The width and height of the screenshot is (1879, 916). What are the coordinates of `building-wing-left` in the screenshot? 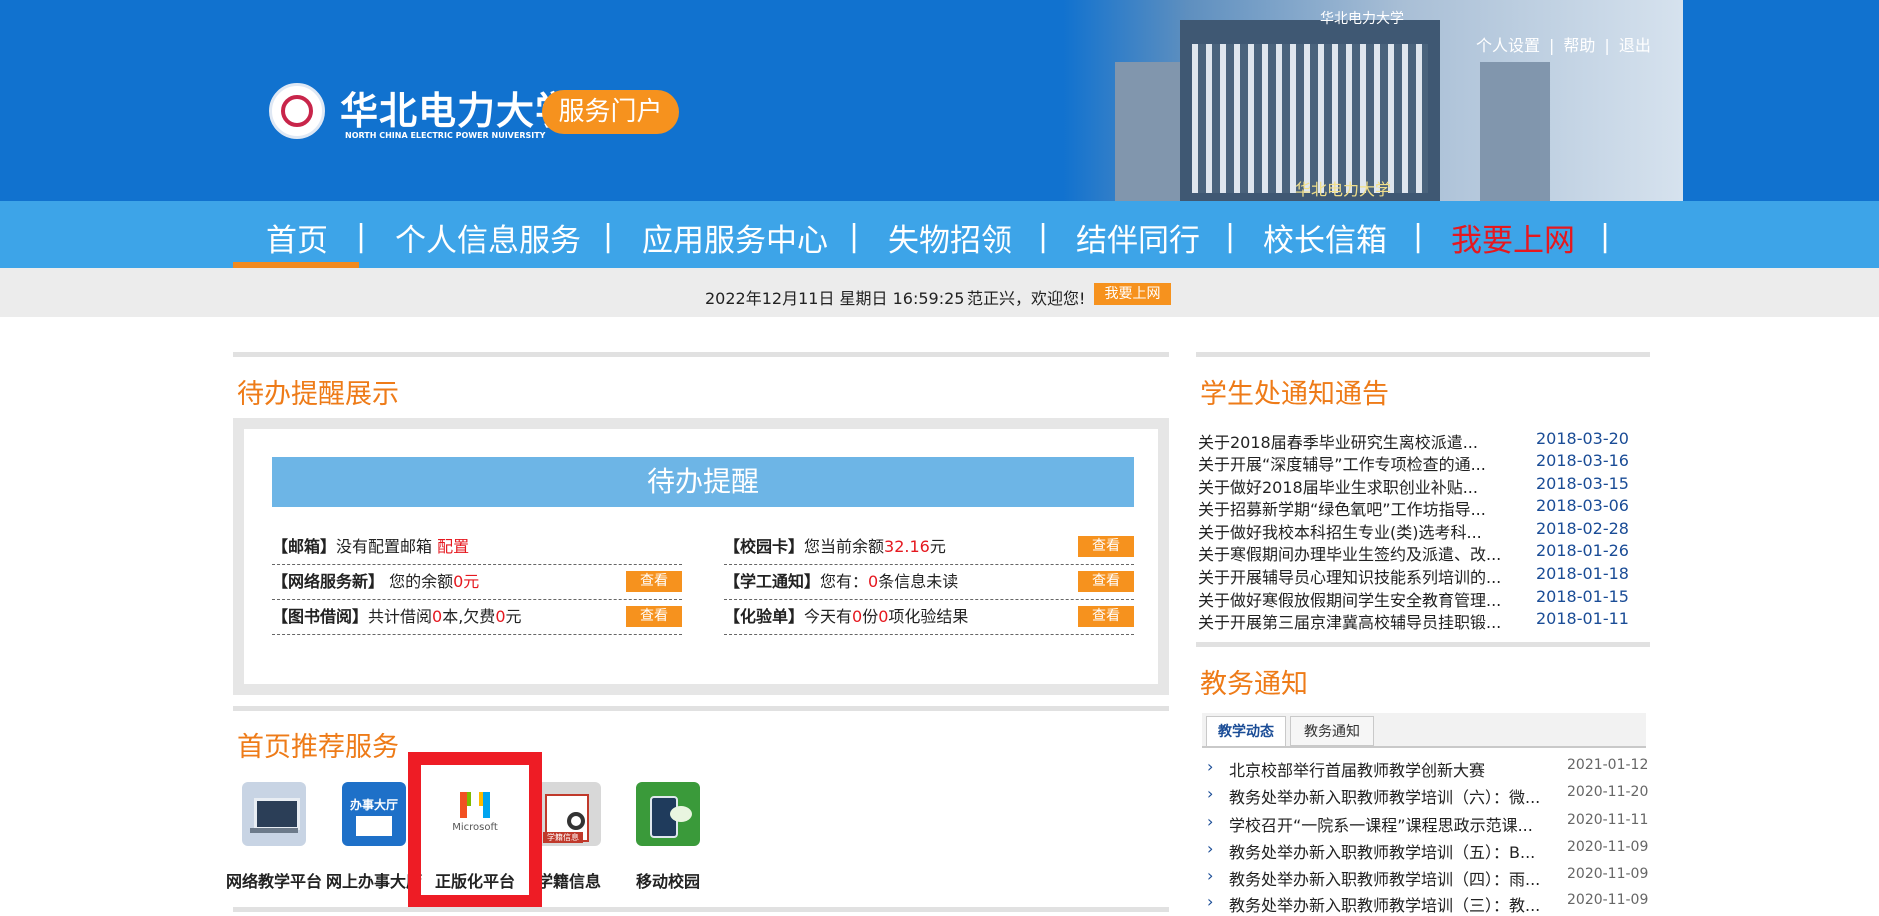 It's located at (1150, 131).